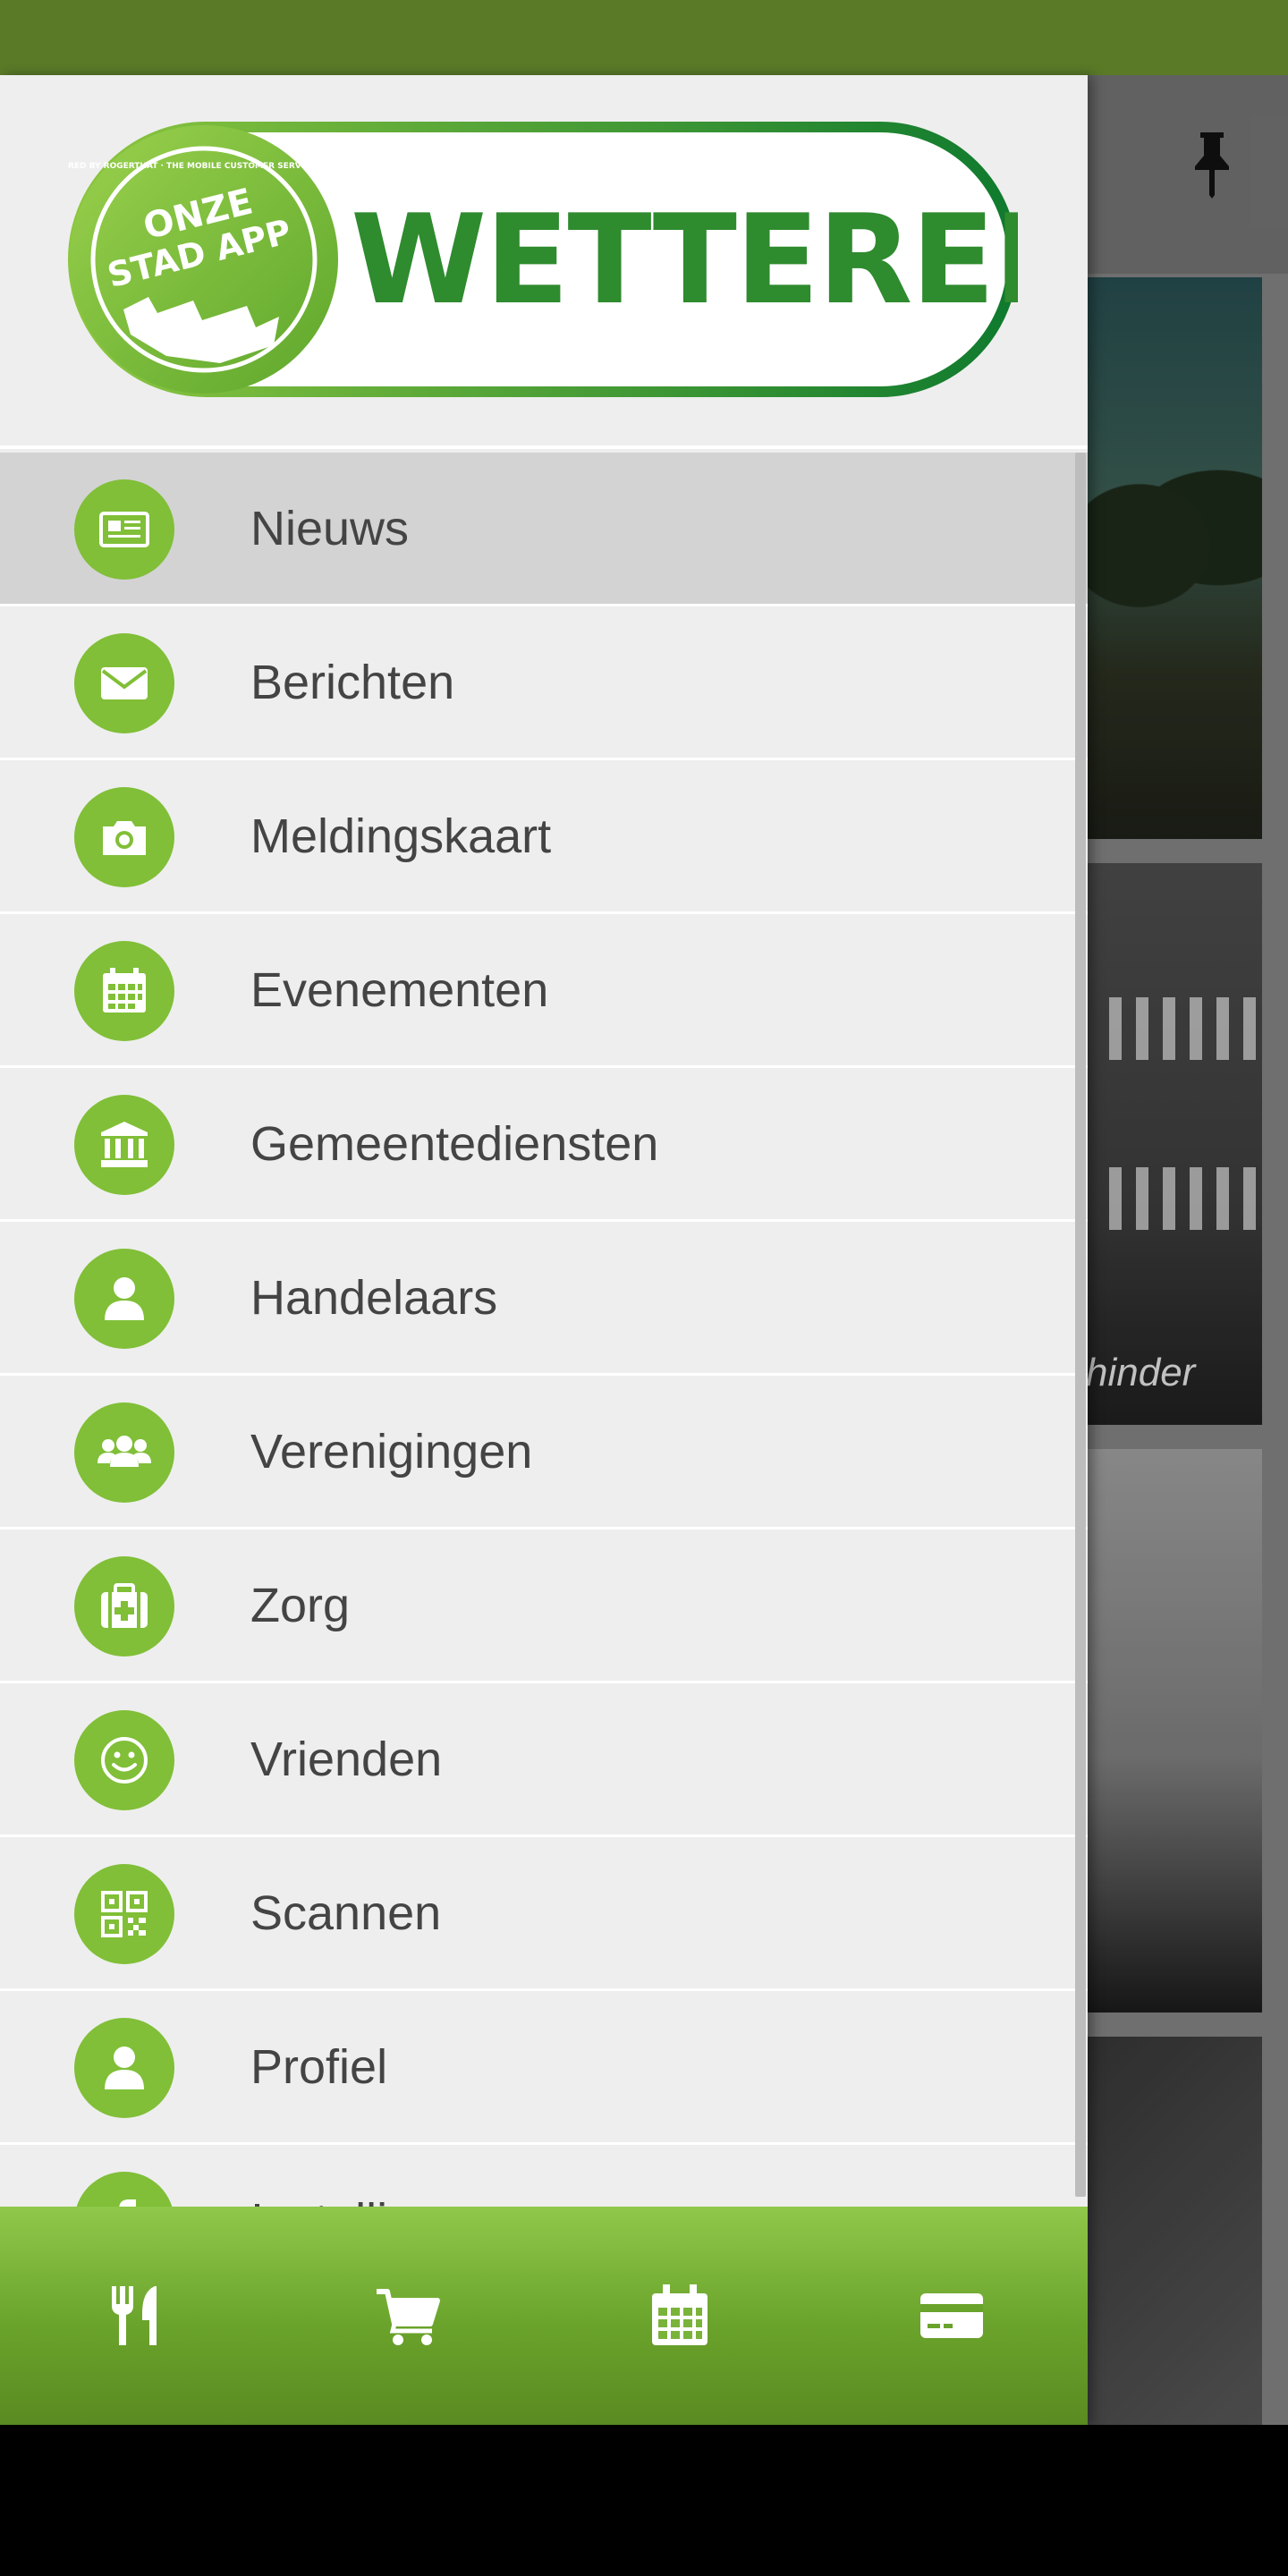 This screenshot has width=1288, height=2576. What do you see at coordinates (644, 2500) in the screenshot?
I see `system-navigation-bar` at bounding box center [644, 2500].